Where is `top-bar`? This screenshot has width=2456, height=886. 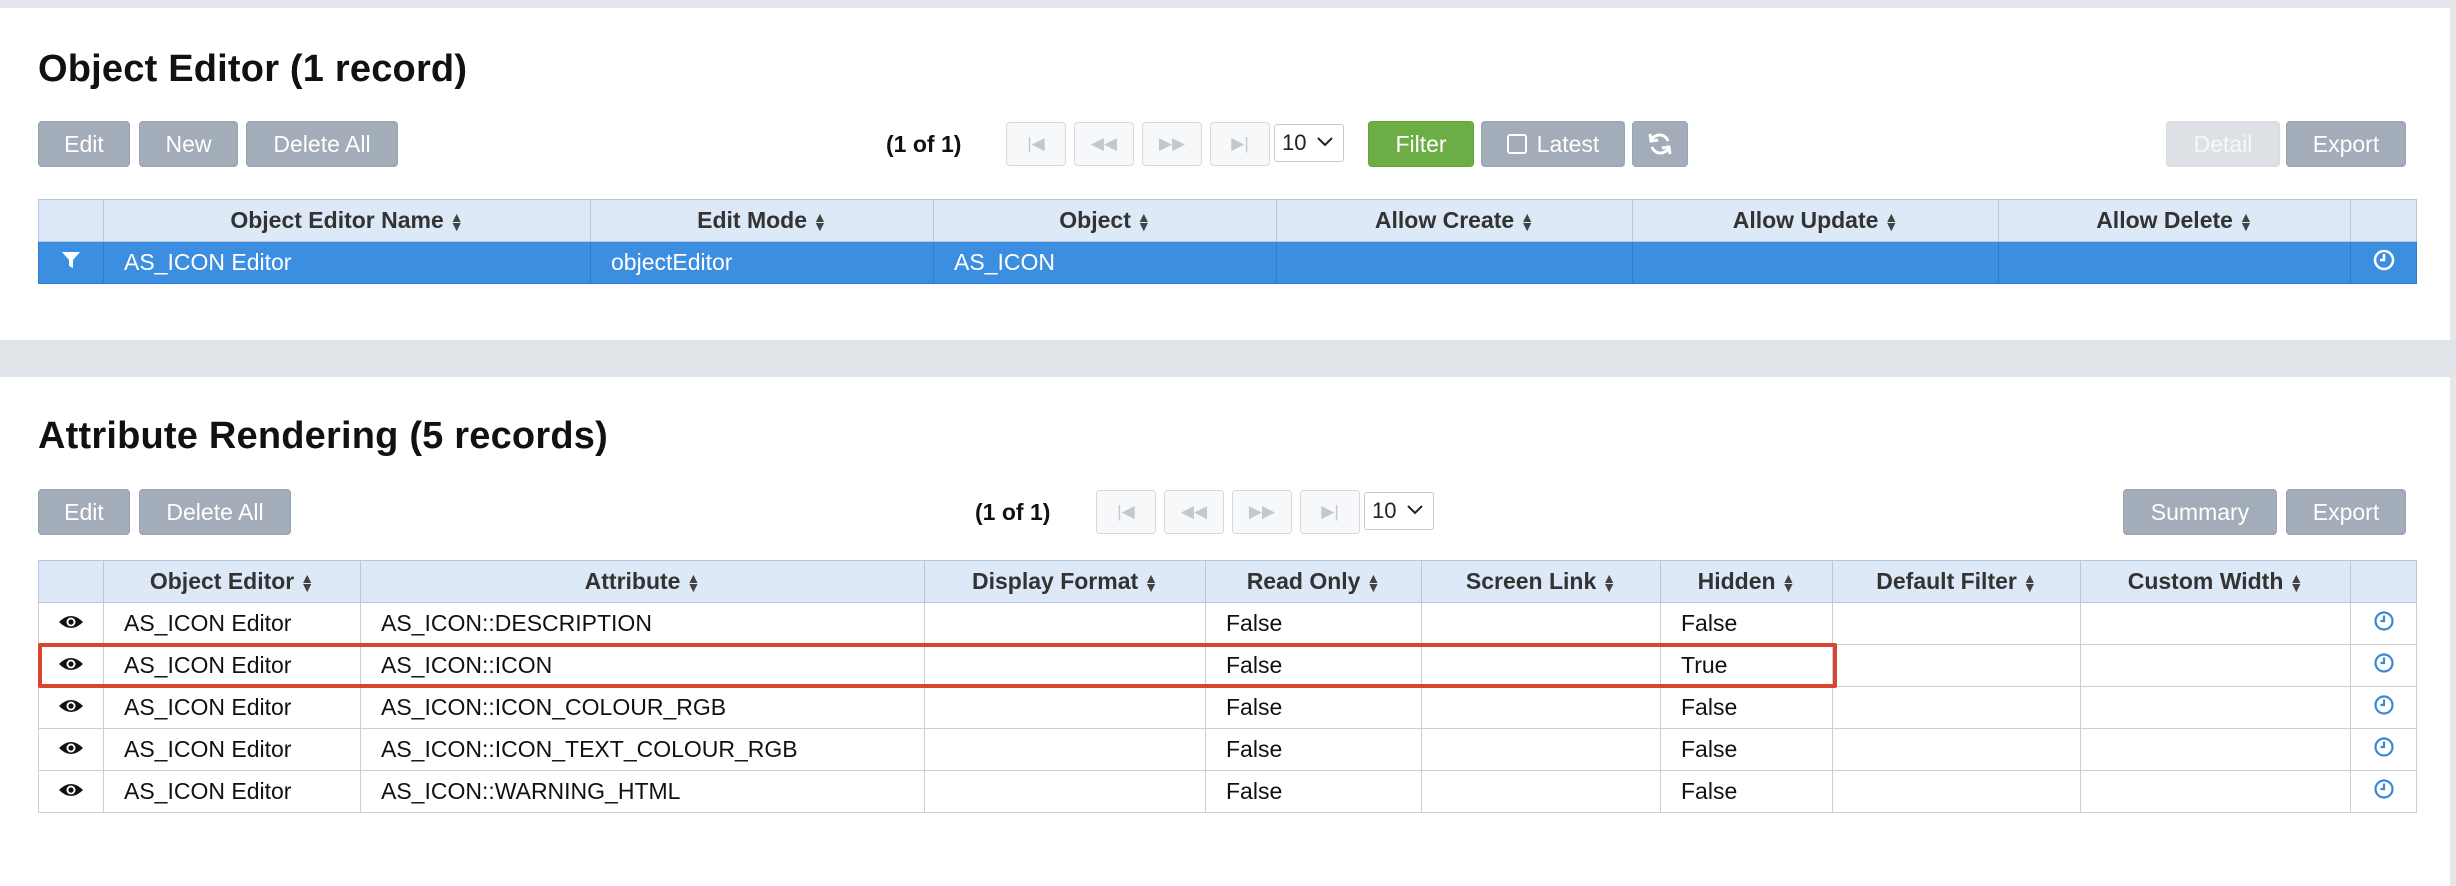 top-bar is located at coordinates (1228, 4).